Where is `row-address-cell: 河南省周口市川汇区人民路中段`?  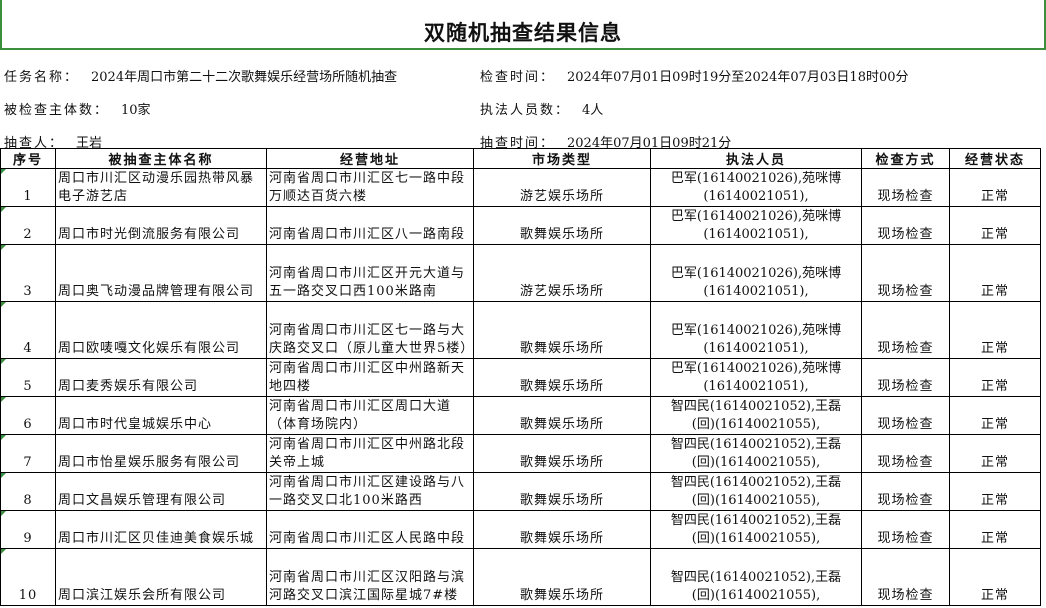 row-address-cell: 河南省周口市川汇区人民路中段 is located at coordinates (370, 529).